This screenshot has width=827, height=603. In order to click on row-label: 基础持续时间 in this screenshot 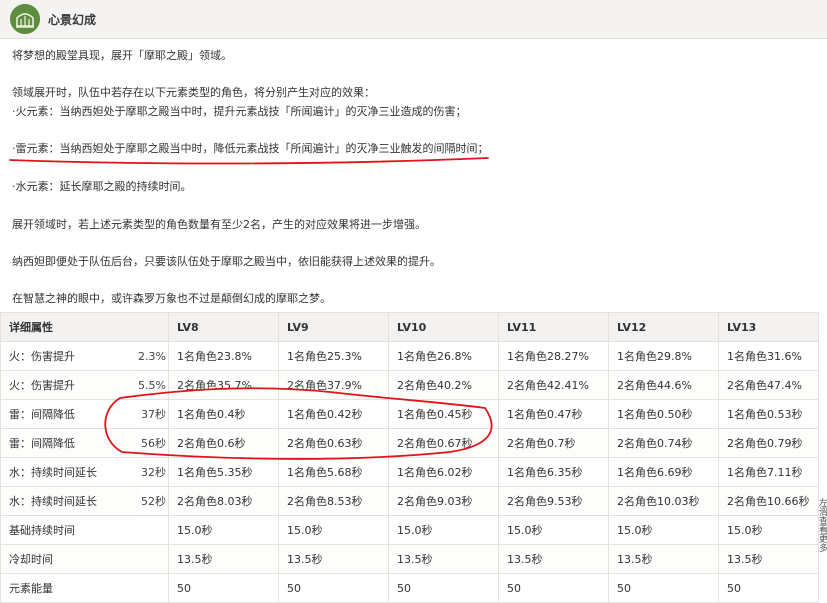, I will do `click(84, 530)`.